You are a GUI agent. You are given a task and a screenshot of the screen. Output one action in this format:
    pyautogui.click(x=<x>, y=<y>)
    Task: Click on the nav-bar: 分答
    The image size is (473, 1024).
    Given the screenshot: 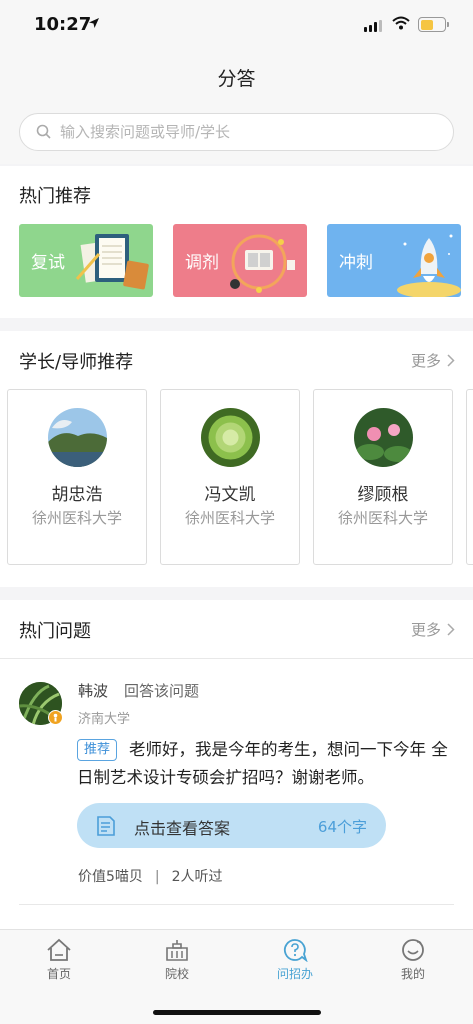 What is the action you would take?
    pyautogui.click(x=236, y=76)
    